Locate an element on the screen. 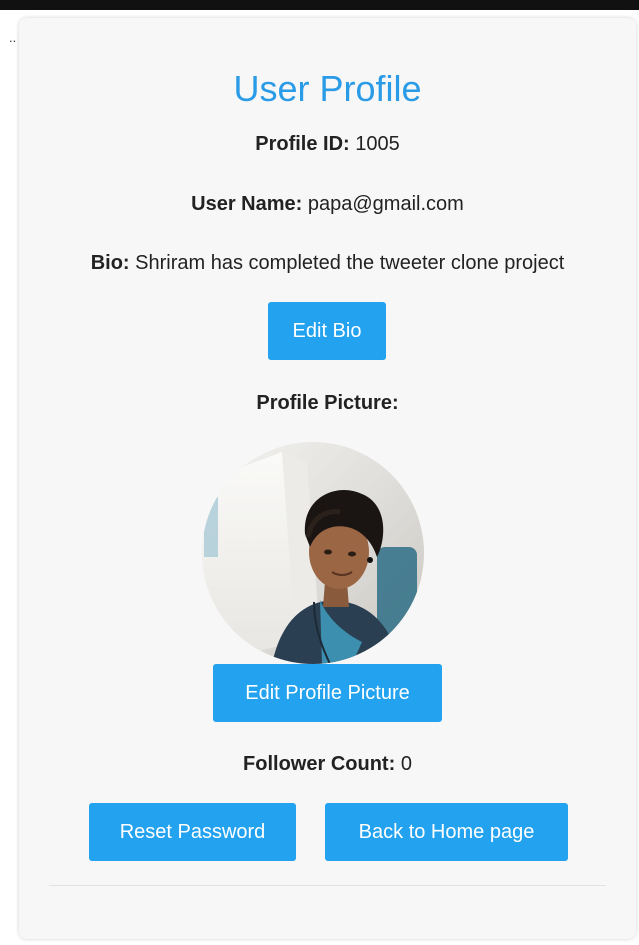  profile-id-row: Profile ID: 1005 is located at coordinates (327, 144).